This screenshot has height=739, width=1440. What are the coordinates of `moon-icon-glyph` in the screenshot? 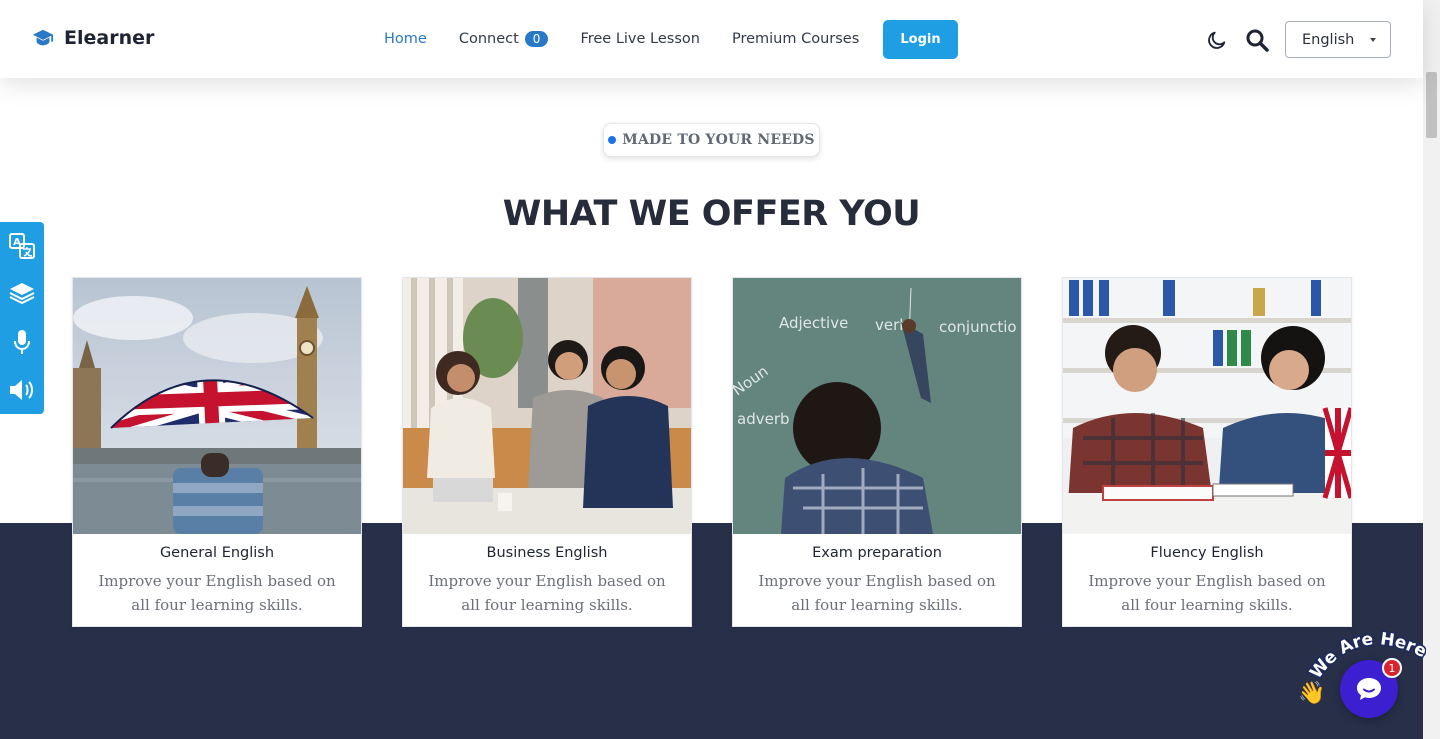 It's located at (1217, 40).